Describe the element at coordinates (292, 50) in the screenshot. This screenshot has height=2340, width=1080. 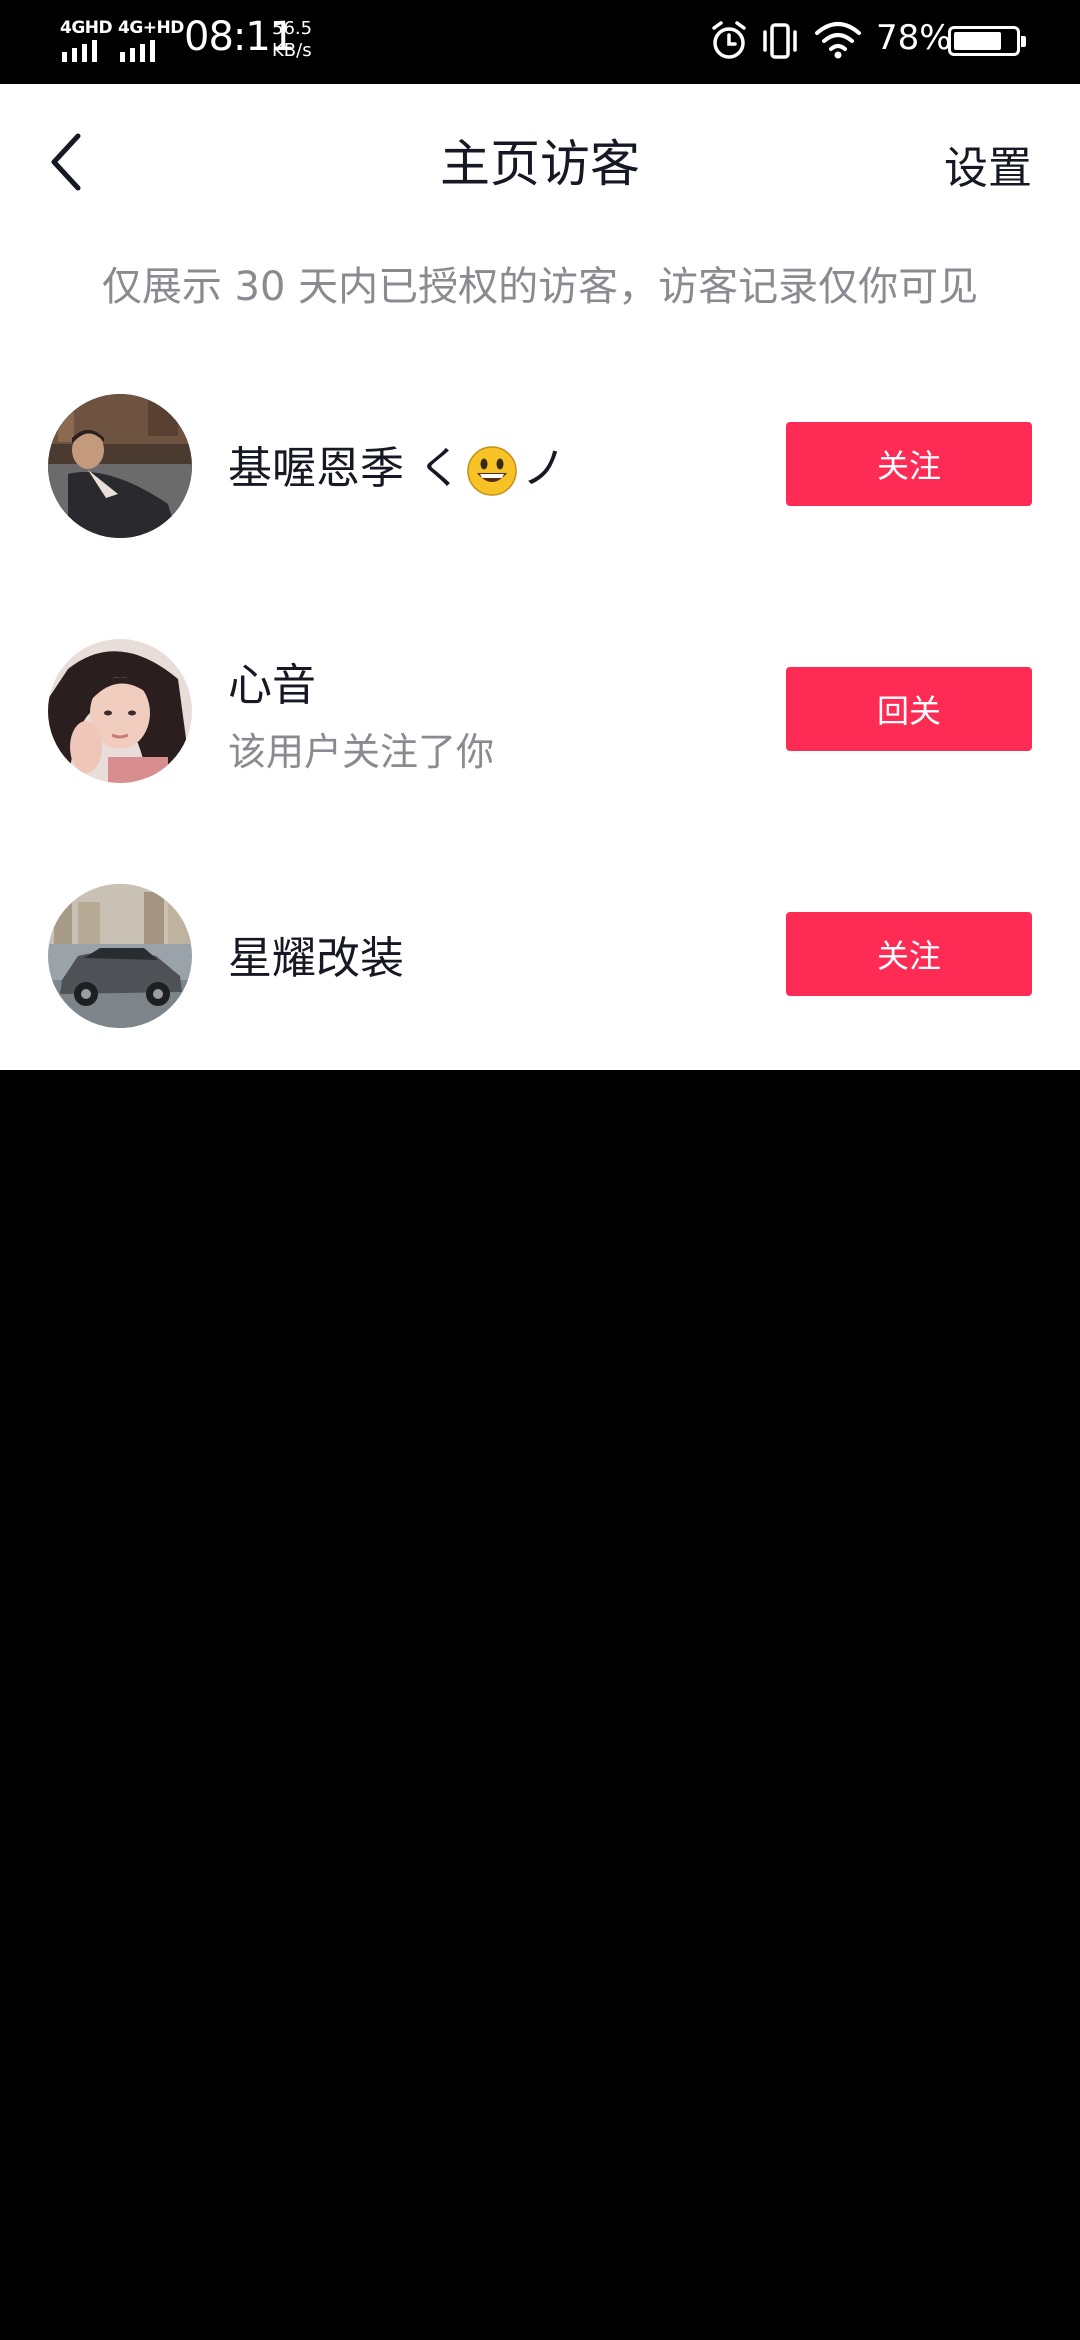
I see `network-speed-unit: KB/s` at that location.